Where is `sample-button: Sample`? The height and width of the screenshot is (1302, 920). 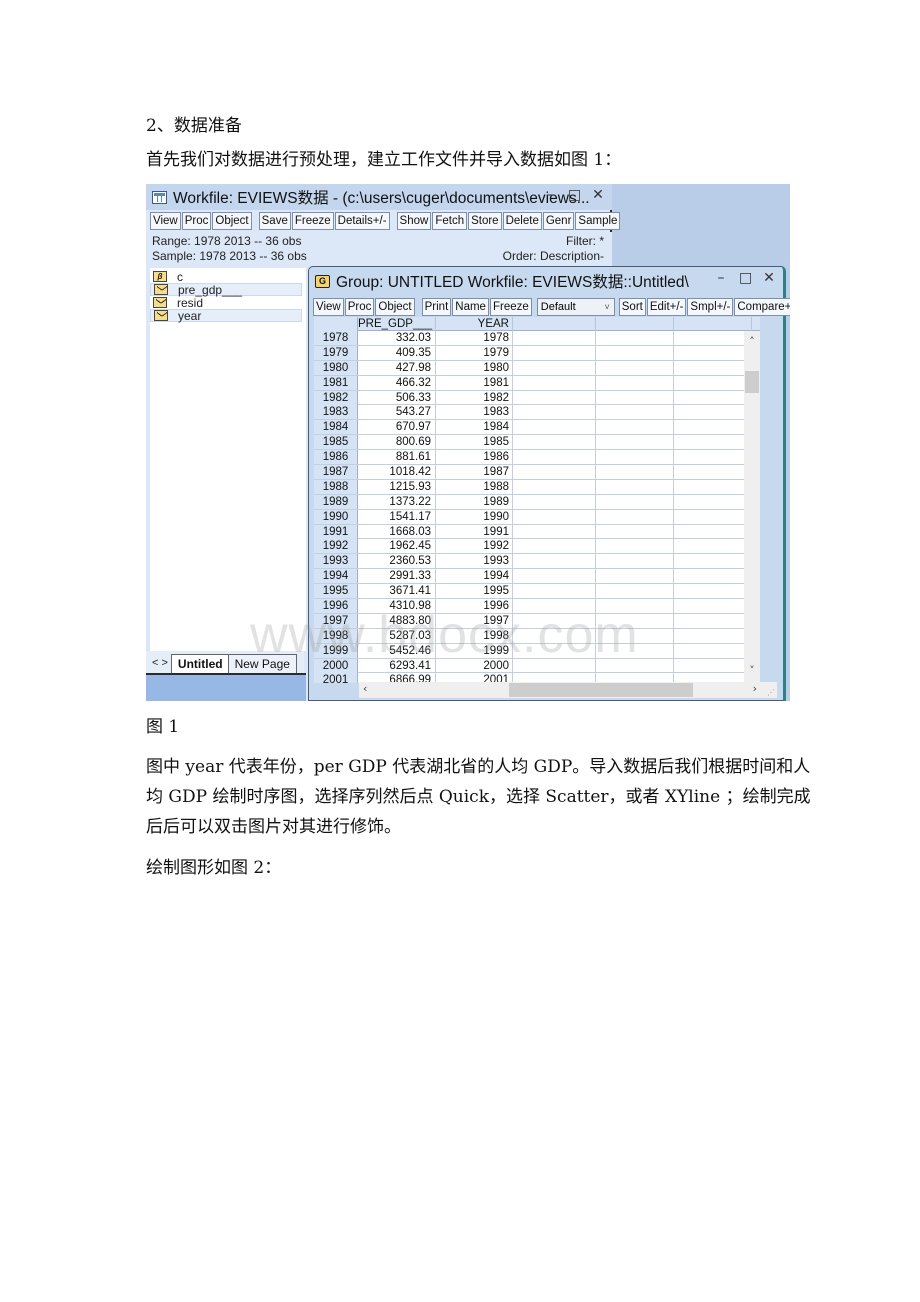
sample-button: Sample is located at coordinates (598, 221).